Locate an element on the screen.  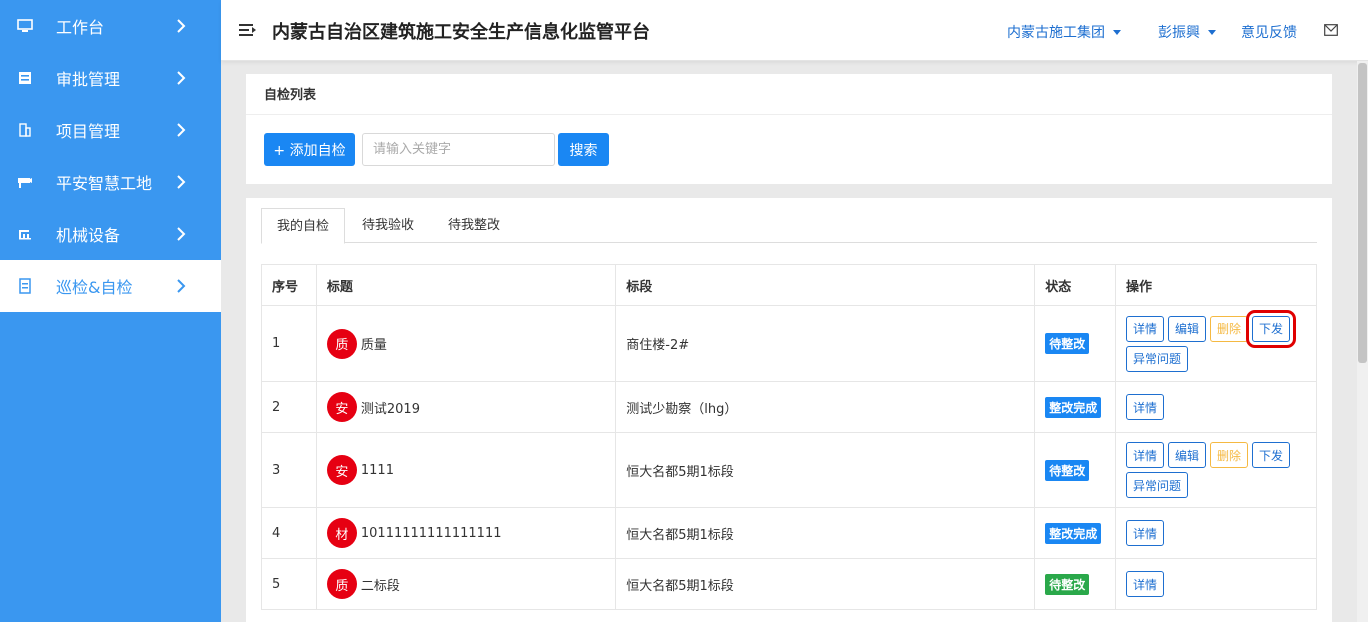
machine-icon is located at coordinates (25, 234).